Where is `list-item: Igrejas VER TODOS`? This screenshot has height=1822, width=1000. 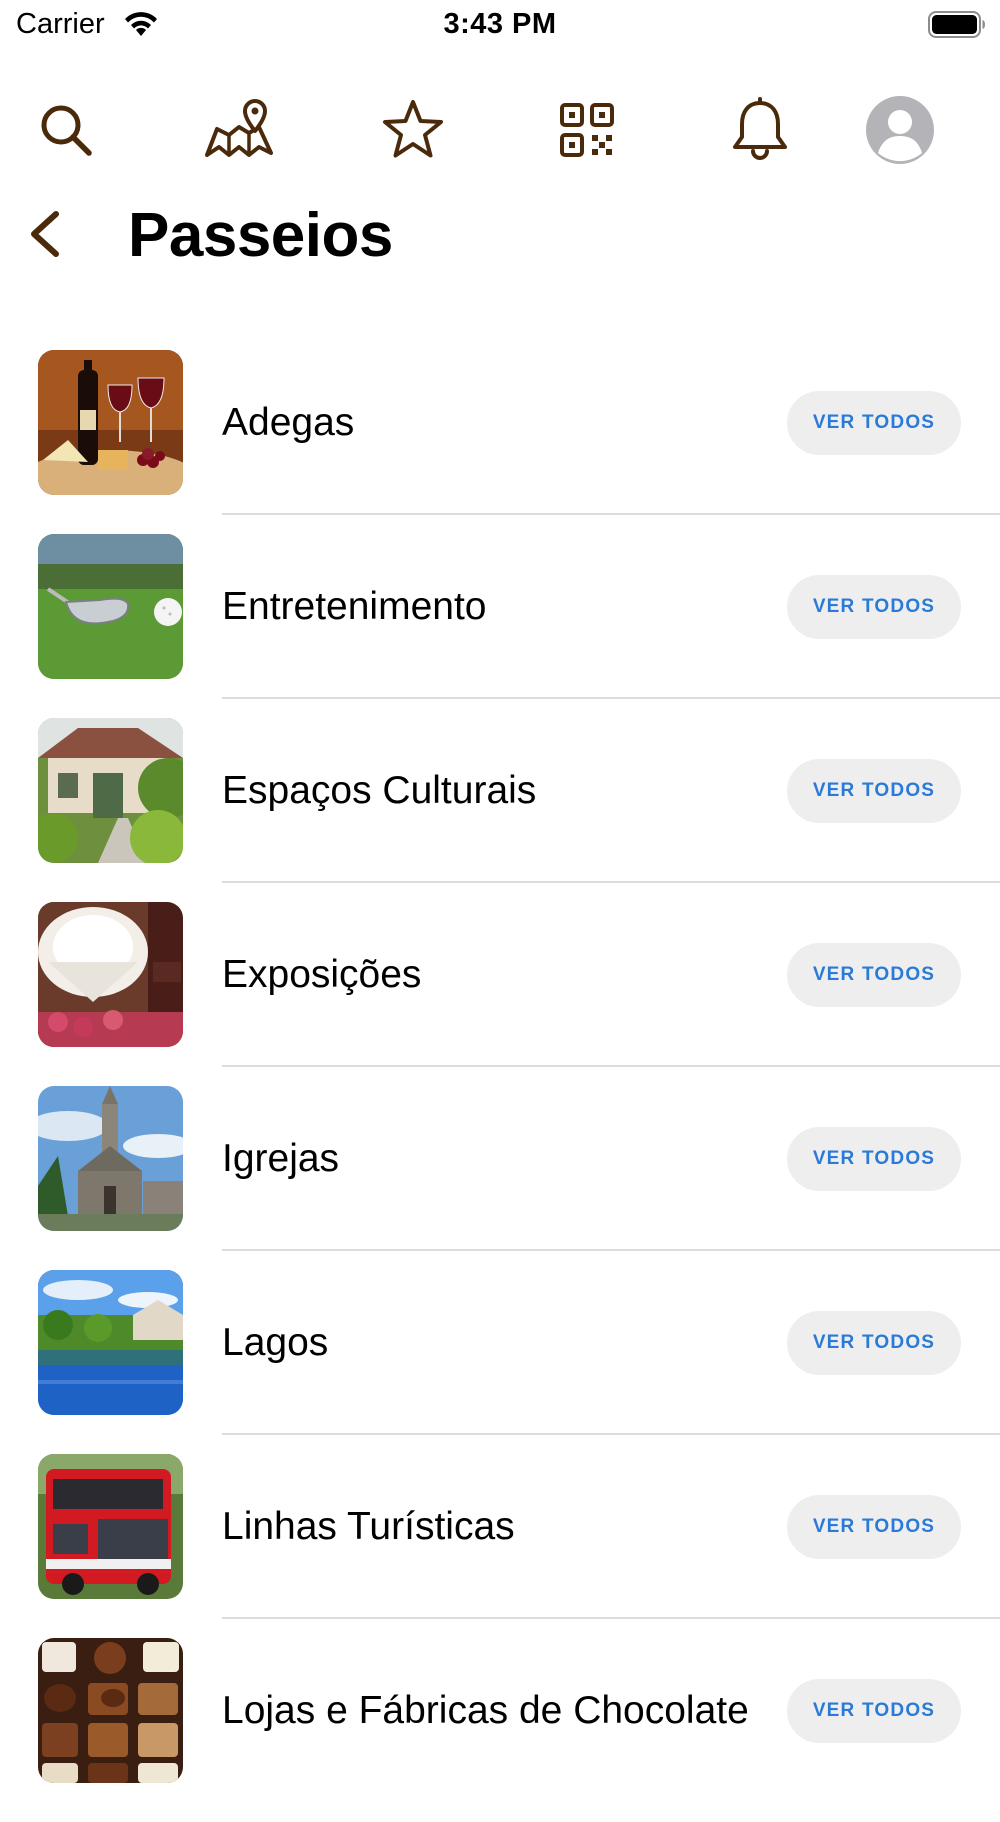
list-item: Igrejas VER TODOS is located at coordinates (500, 1178).